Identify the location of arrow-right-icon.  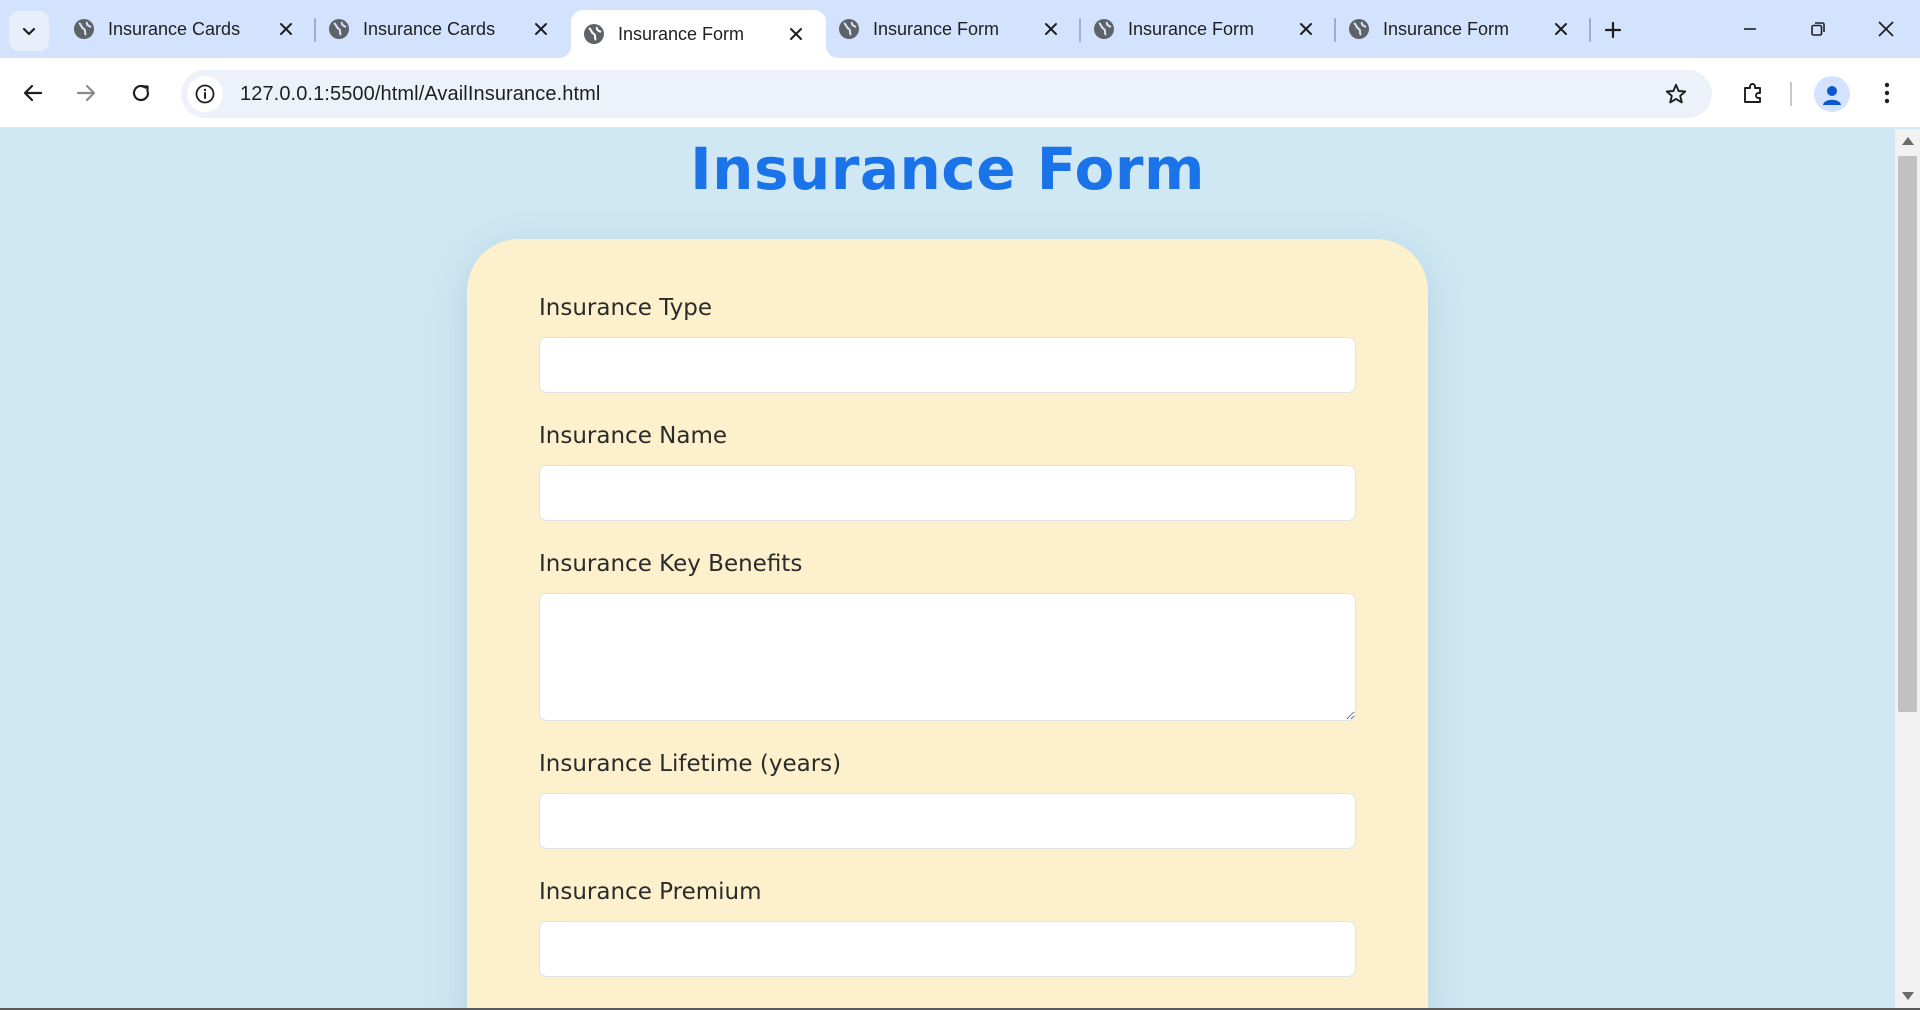
(86, 93).